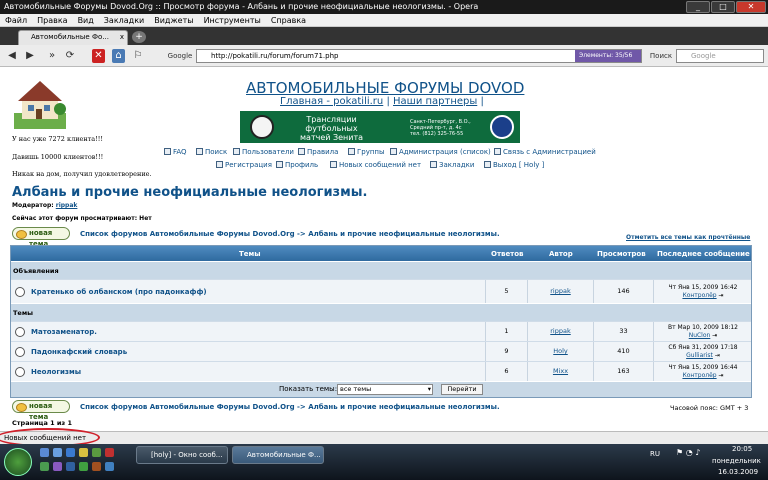  What do you see at coordinates (435, 101) in the screenshot?
I see `partners-link: Наши партнеры` at bounding box center [435, 101].